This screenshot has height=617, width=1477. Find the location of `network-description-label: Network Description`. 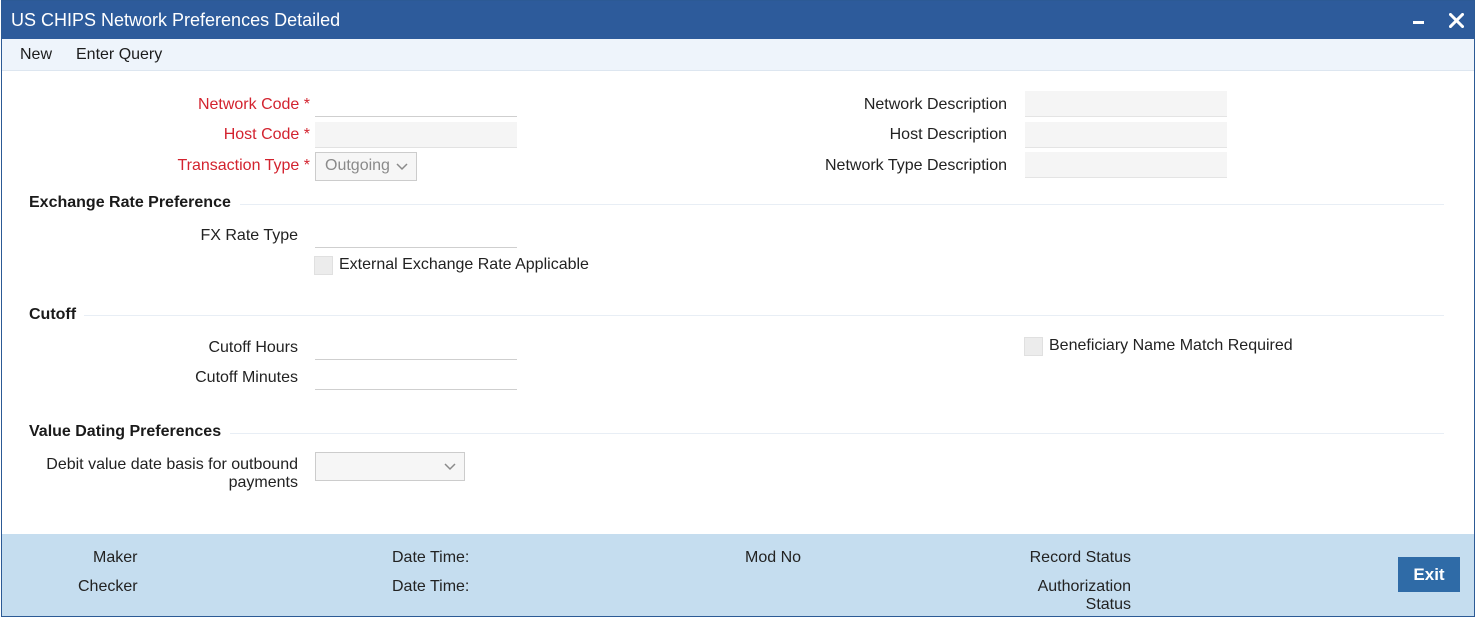

network-description-label: Network Description is located at coordinates (935, 104).